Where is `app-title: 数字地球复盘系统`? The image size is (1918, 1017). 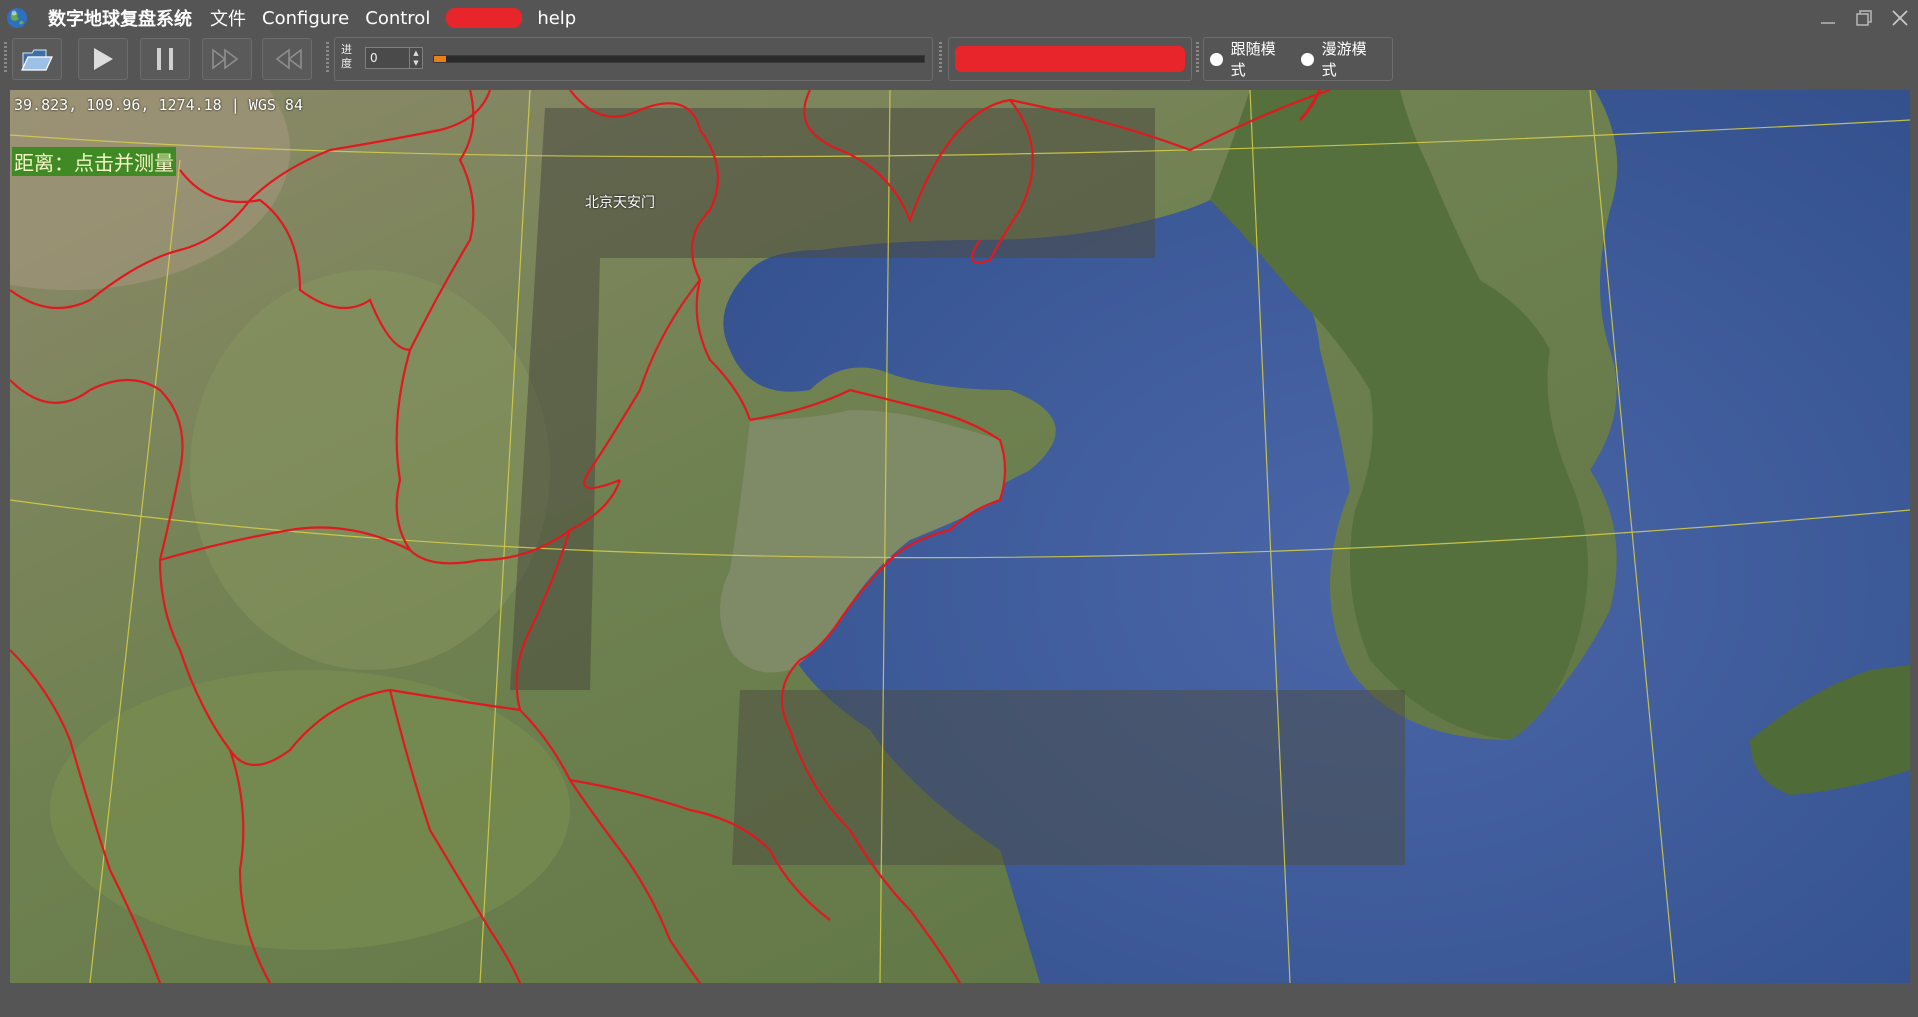 app-title: 数字地球复盘系统 is located at coordinates (120, 19).